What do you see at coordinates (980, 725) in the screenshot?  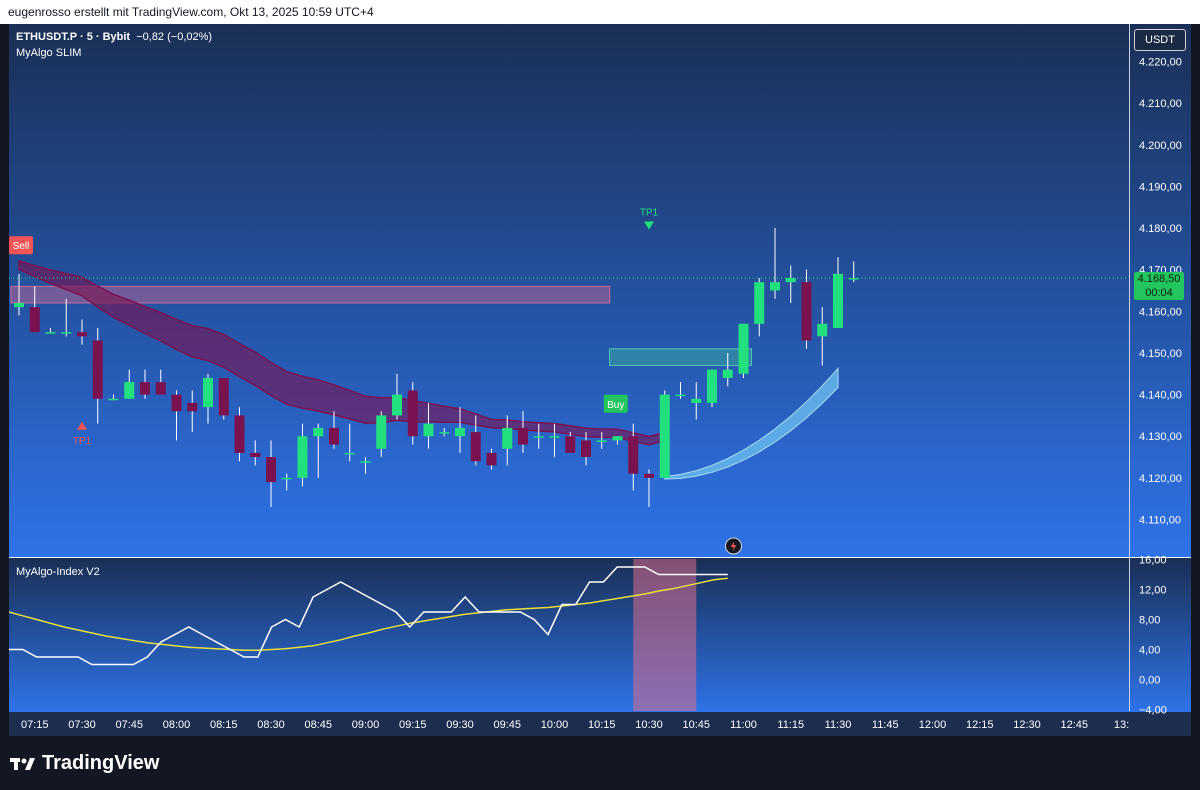 I see `x-tick-label: 12:15` at bounding box center [980, 725].